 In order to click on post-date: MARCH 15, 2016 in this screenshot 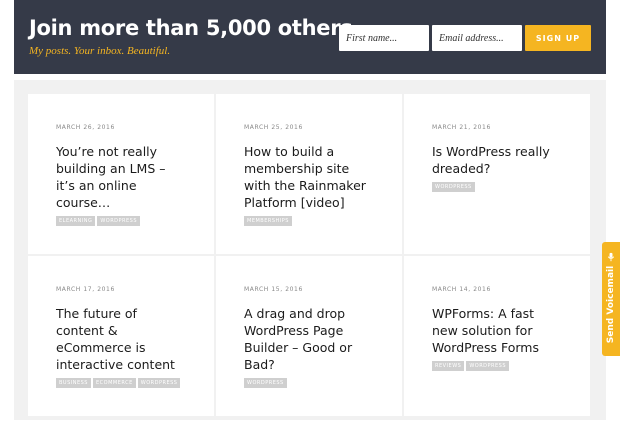, I will do `click(273, 289)`.